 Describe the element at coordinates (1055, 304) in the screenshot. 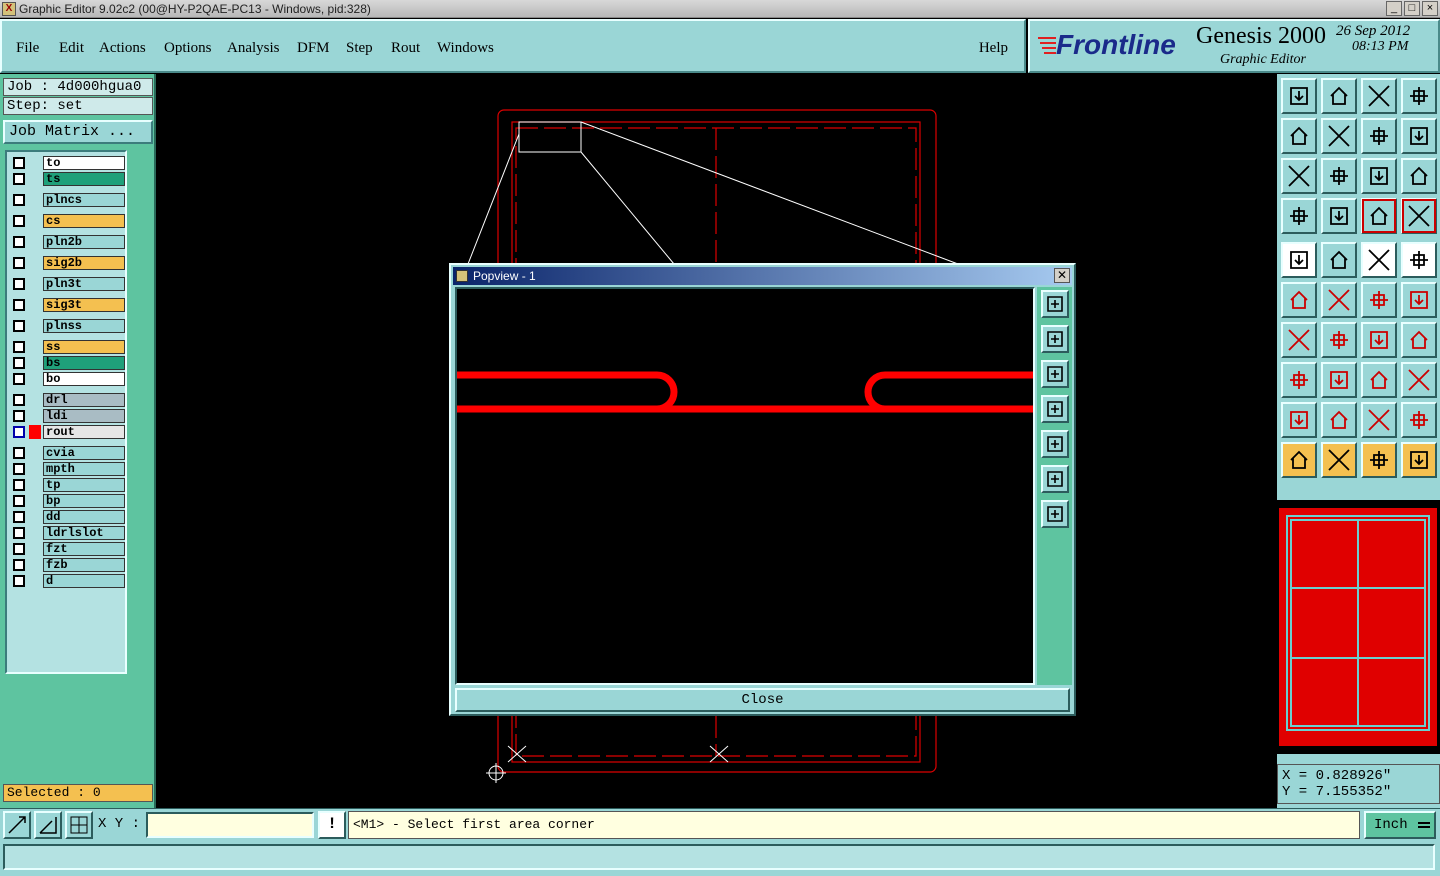

I see `pv-zoom-in-button` at that location.